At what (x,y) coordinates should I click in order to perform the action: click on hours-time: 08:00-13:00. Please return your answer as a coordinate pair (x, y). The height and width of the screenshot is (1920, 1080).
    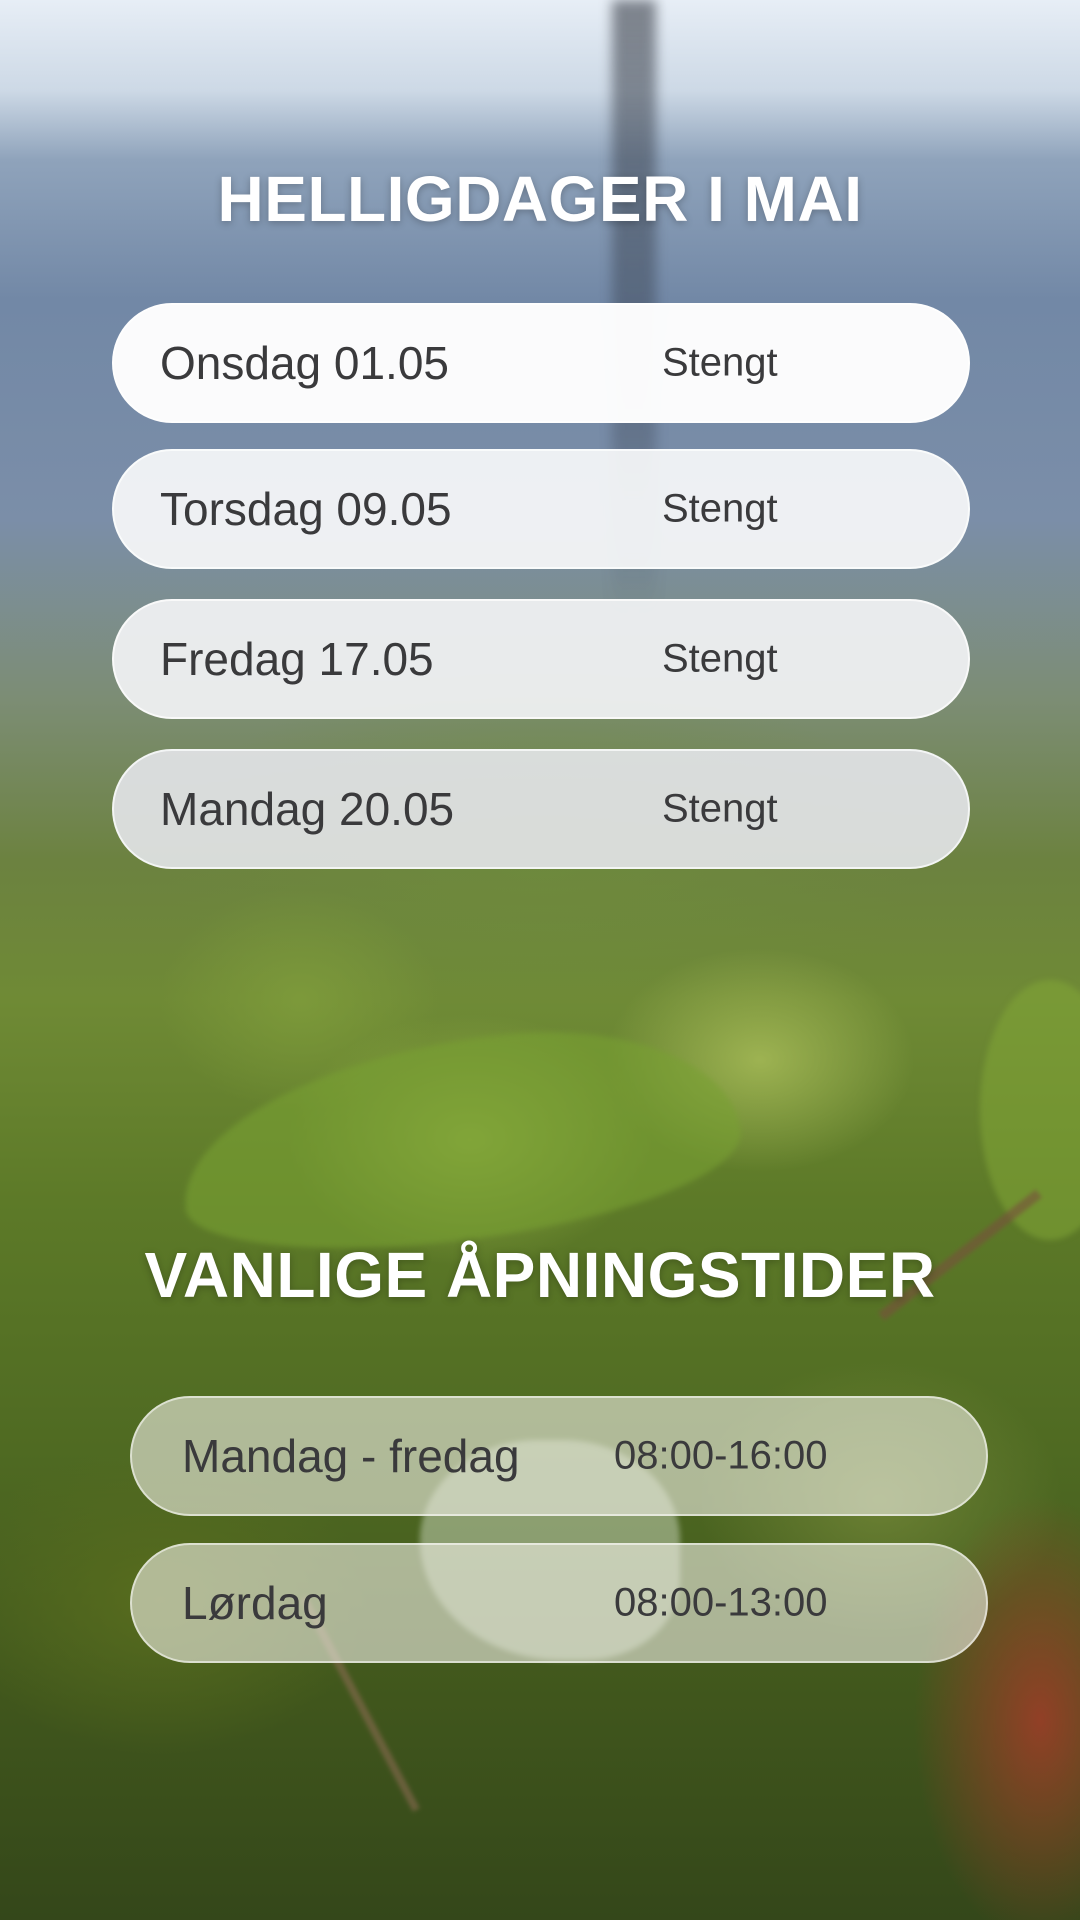
    Looking at the image, I should click on (721, 1602).